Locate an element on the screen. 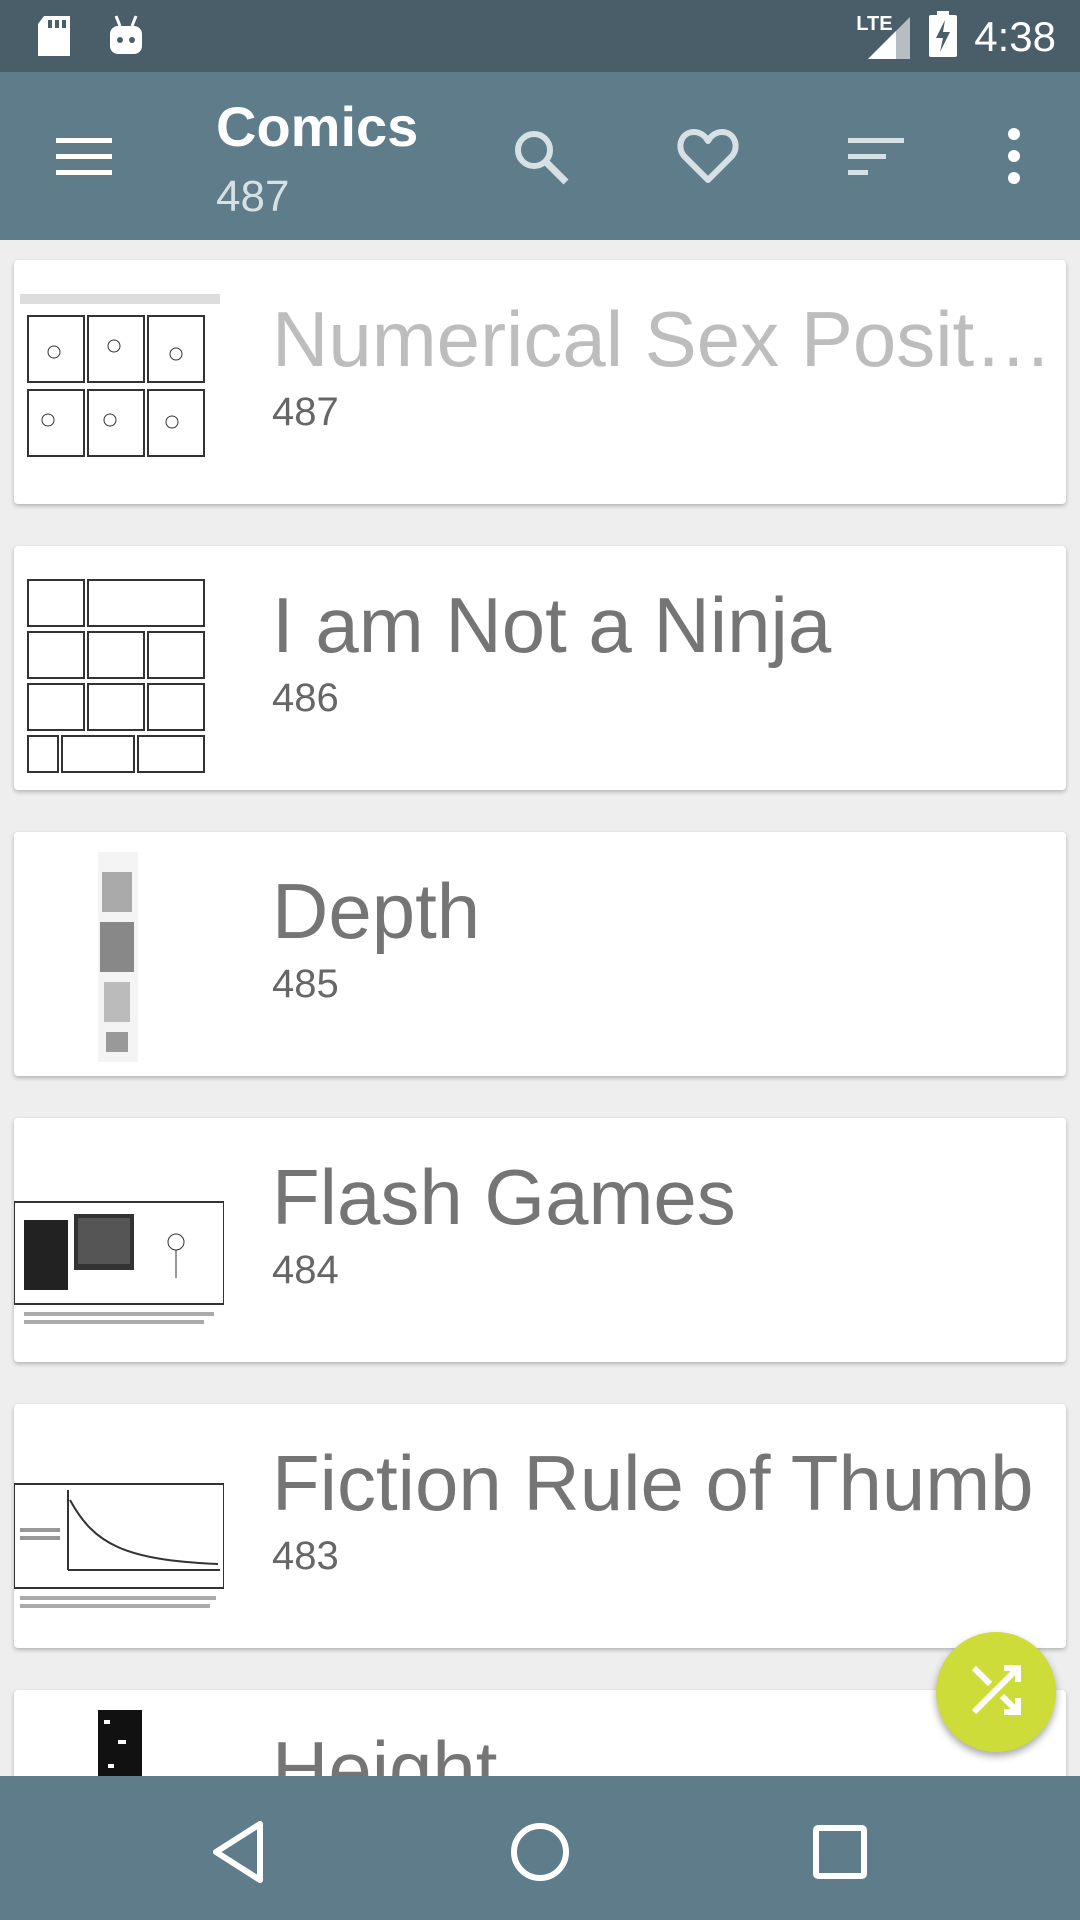 Image resolution: width=1080 pixels, height=1920 pixels. comic-card: I am Not a Ninja 486 is located at coordinates (540, 668).